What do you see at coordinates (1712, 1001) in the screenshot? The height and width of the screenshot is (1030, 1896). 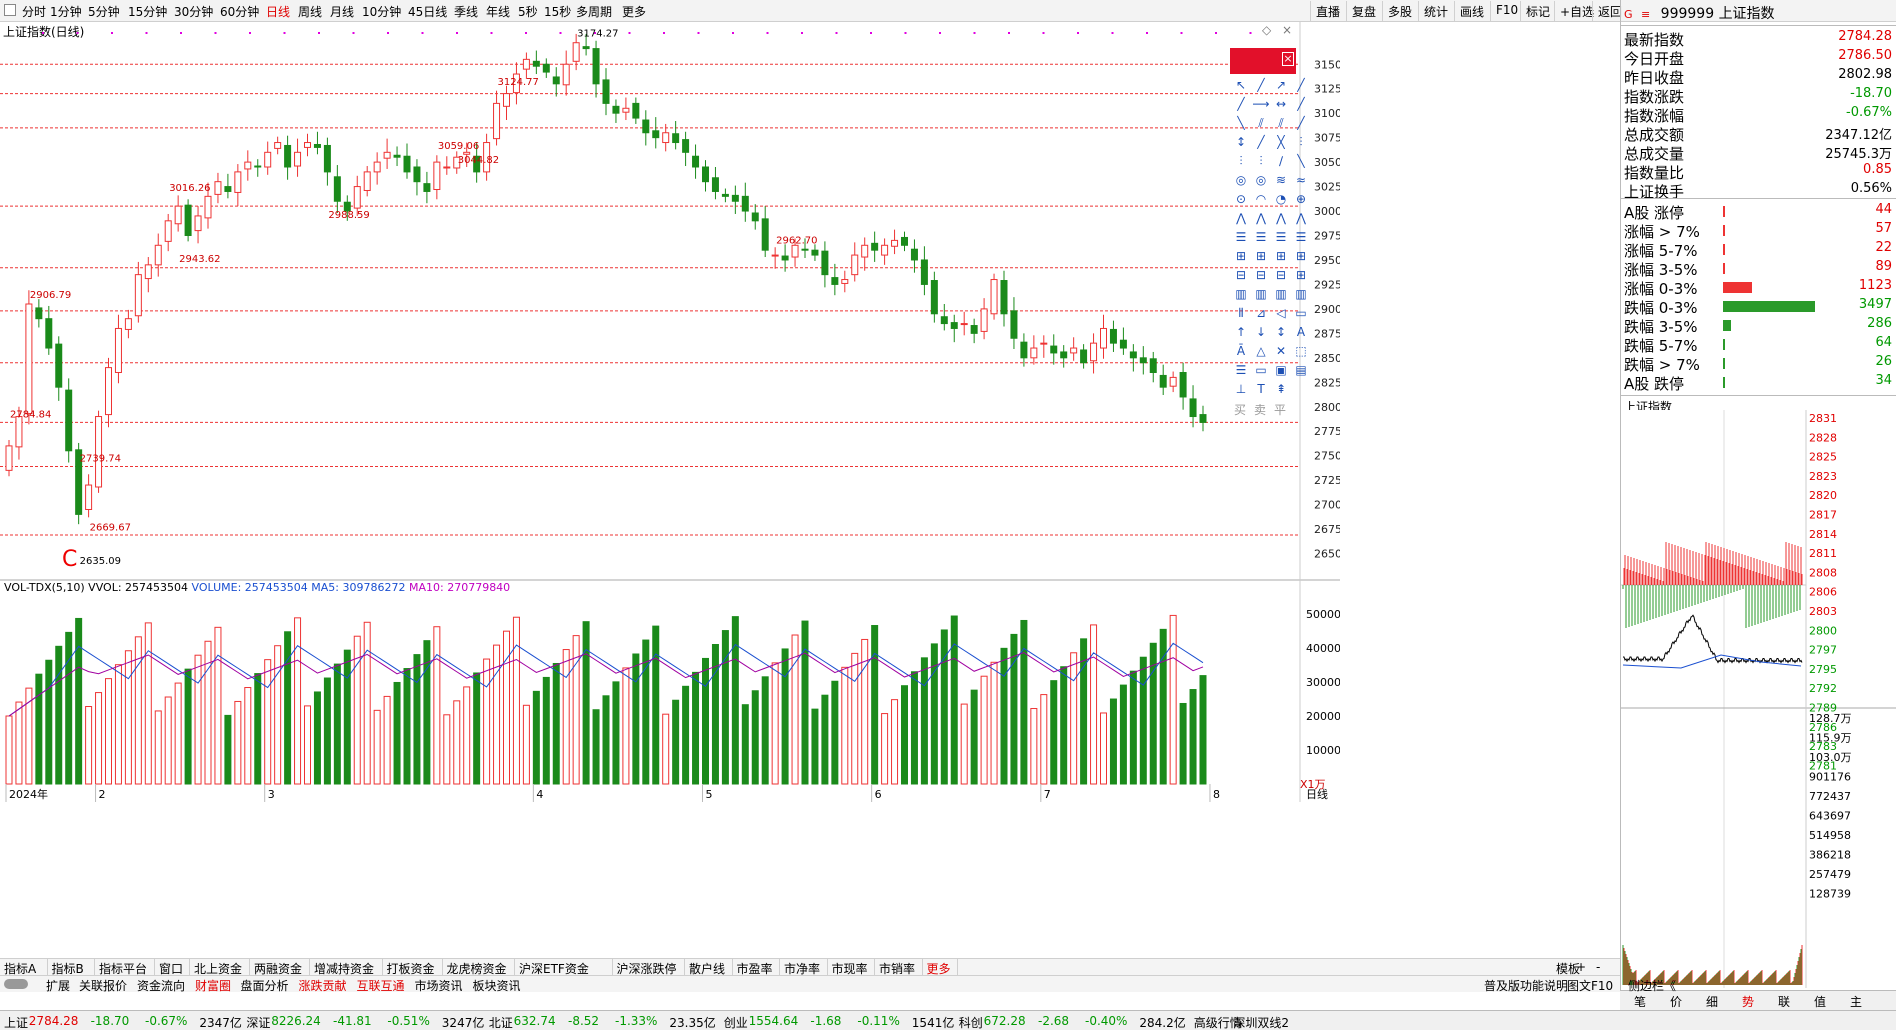 I see `quote-tab-2: 细` at bounding box center [1712, 1001].